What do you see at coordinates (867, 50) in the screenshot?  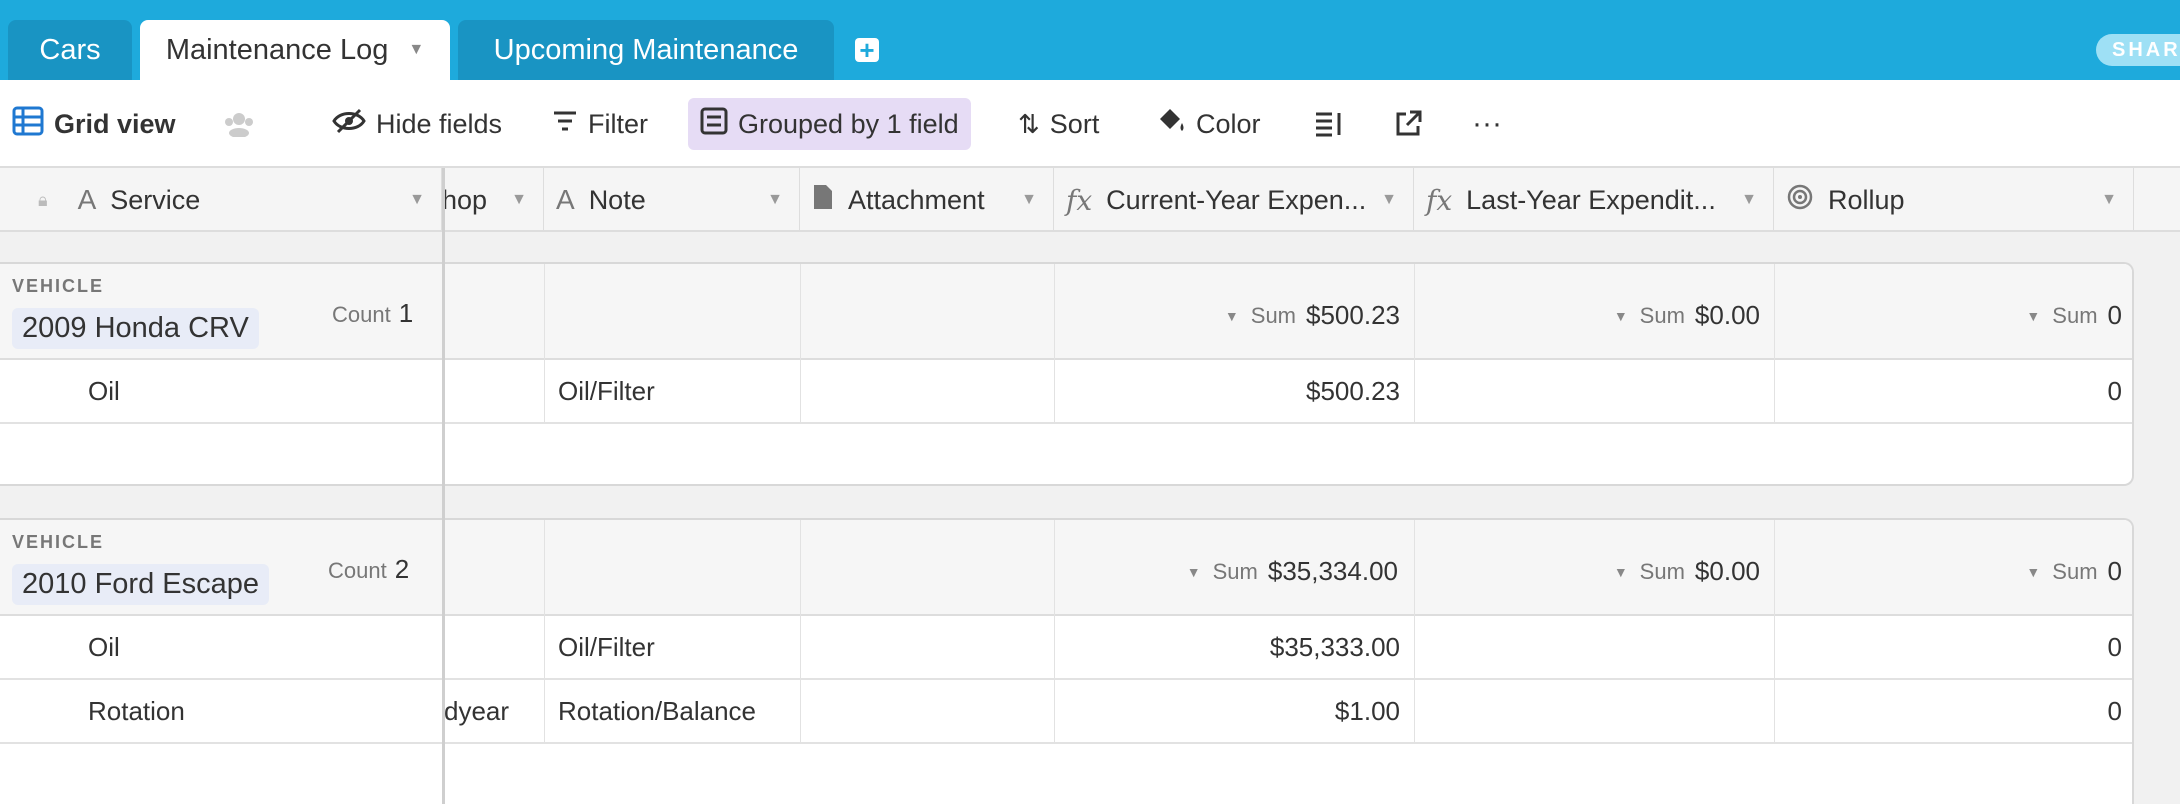 I see `add-table-icon: +` at bounding box center [867, 50].